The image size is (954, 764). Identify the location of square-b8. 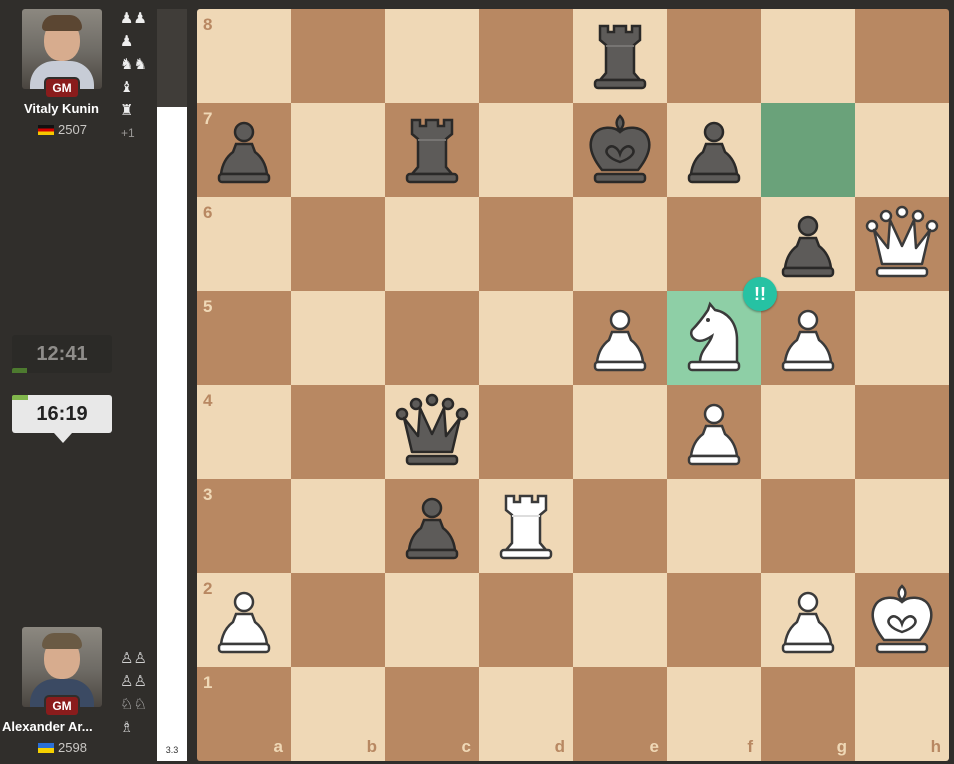
(338, 56).